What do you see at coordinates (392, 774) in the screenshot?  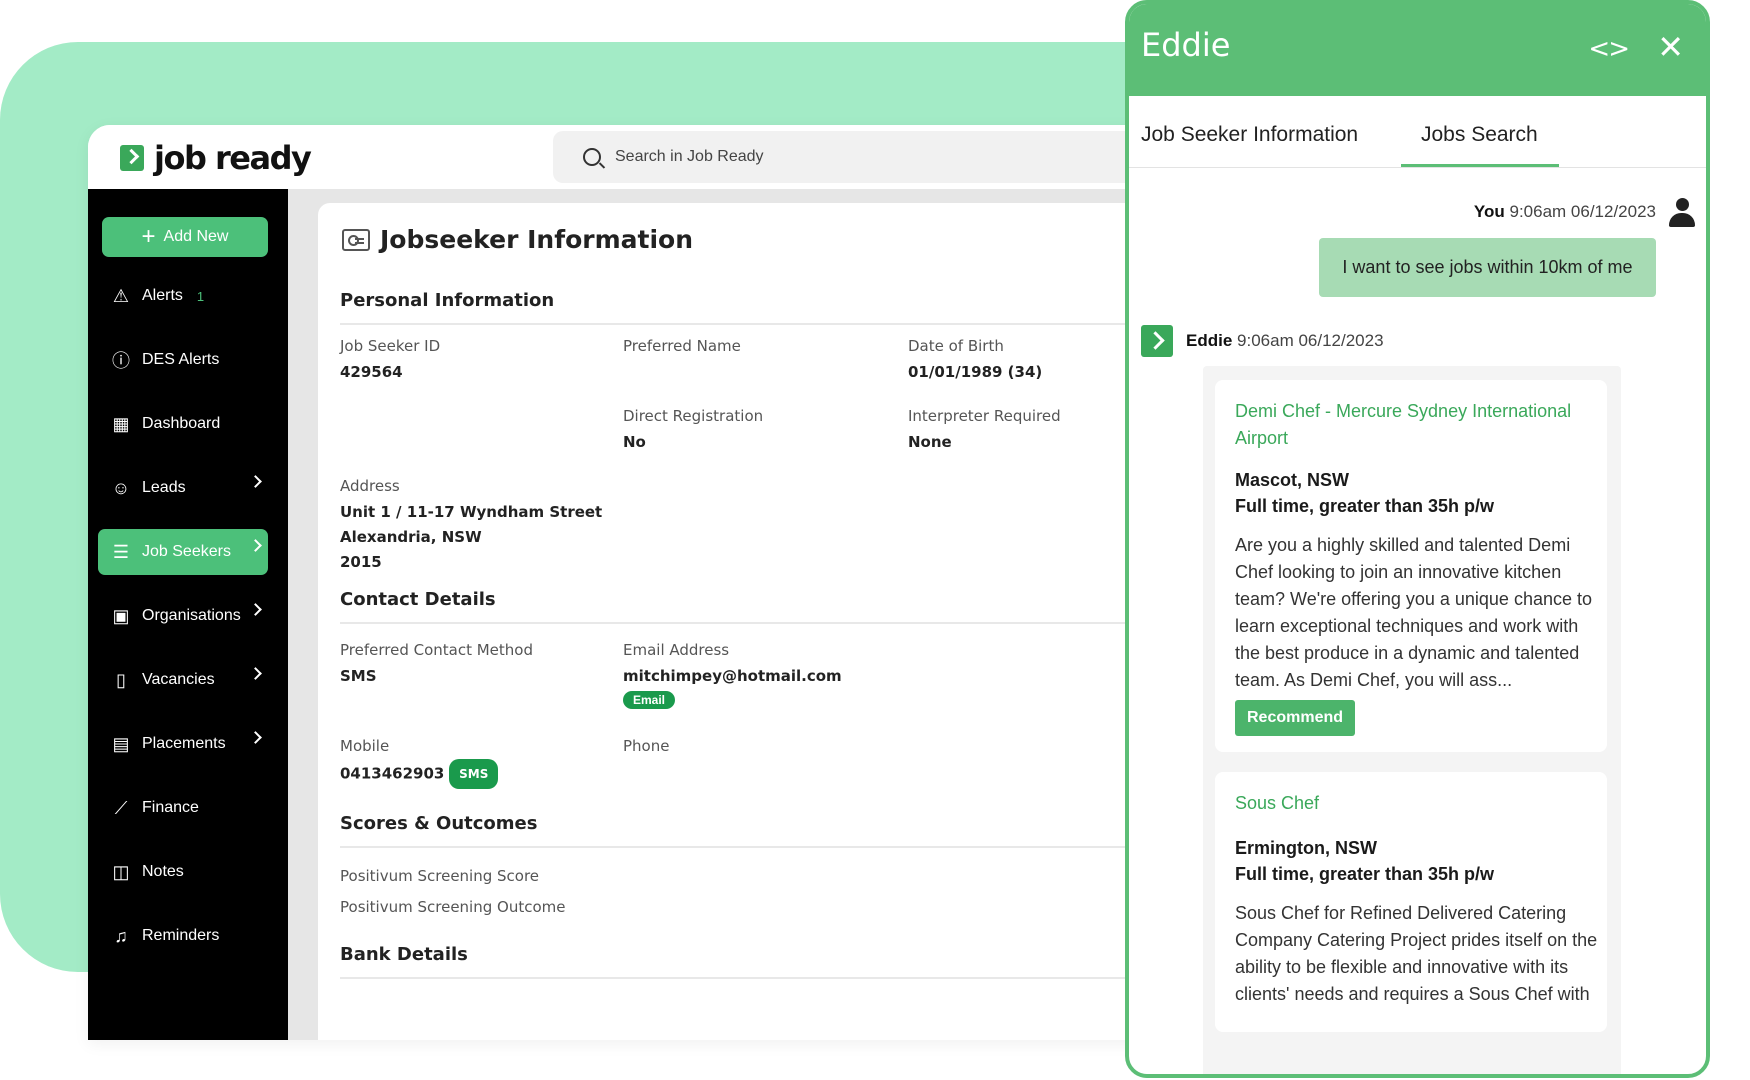 I see `mobile-value: 0413462903` at bounding box center [392, 774].